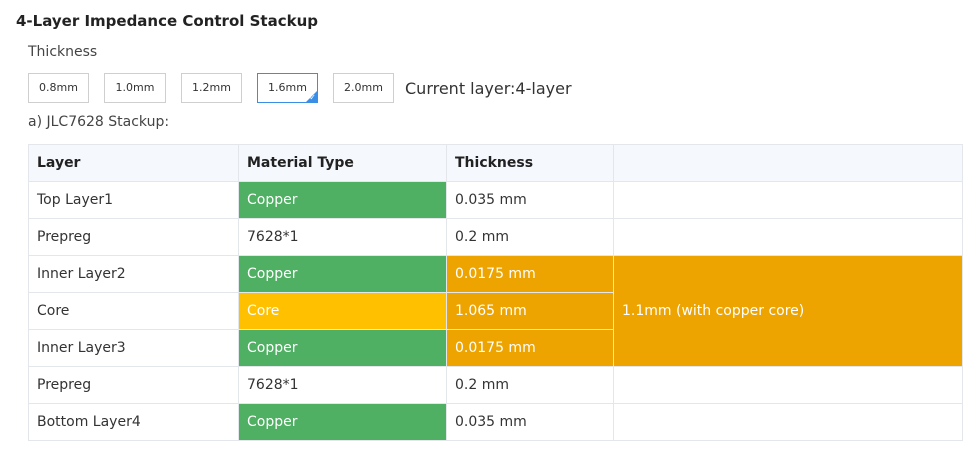  I want to click on layer-cell: Inner Layer3, so click(133, 348).